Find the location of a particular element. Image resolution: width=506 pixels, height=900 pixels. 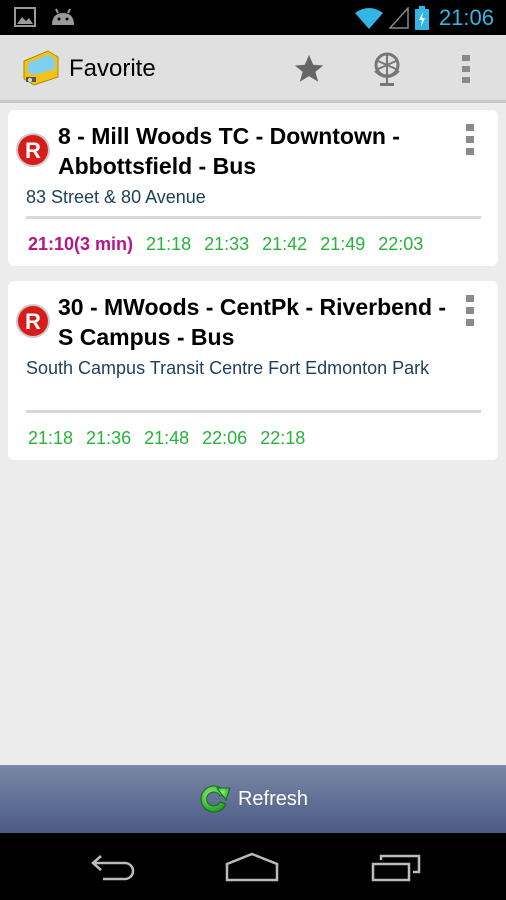

signal-icon is located at coordinates (398, 18).